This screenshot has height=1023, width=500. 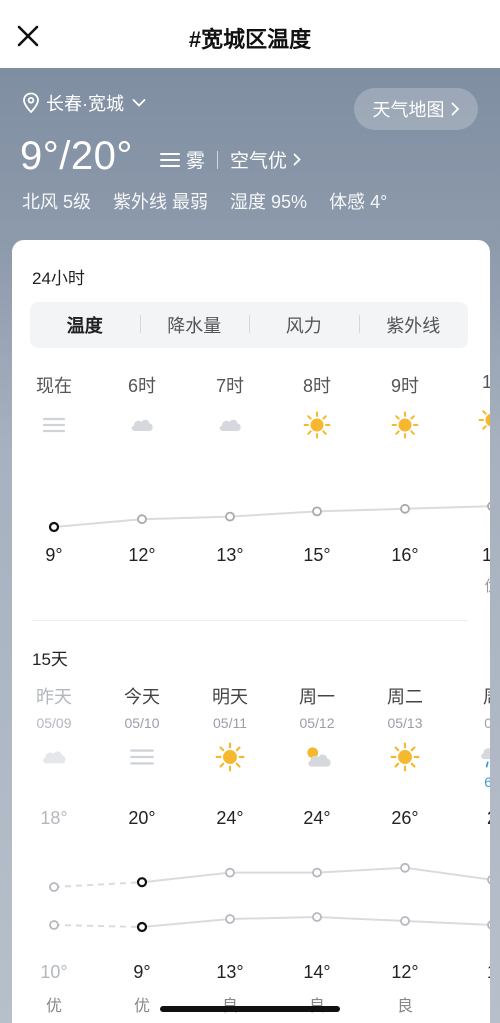 What do you see at coordinates (471, 727) in the screenshot?
I see `daily-item: 周 05` at bounding box center [471, 727].